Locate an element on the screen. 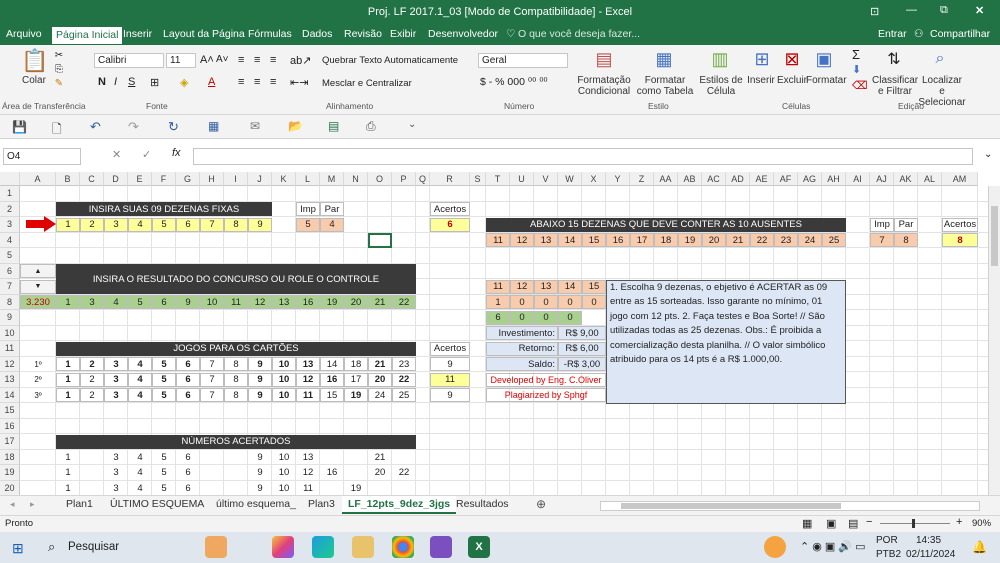  paste-icon: 📋 is located at coordinates (34, 61).